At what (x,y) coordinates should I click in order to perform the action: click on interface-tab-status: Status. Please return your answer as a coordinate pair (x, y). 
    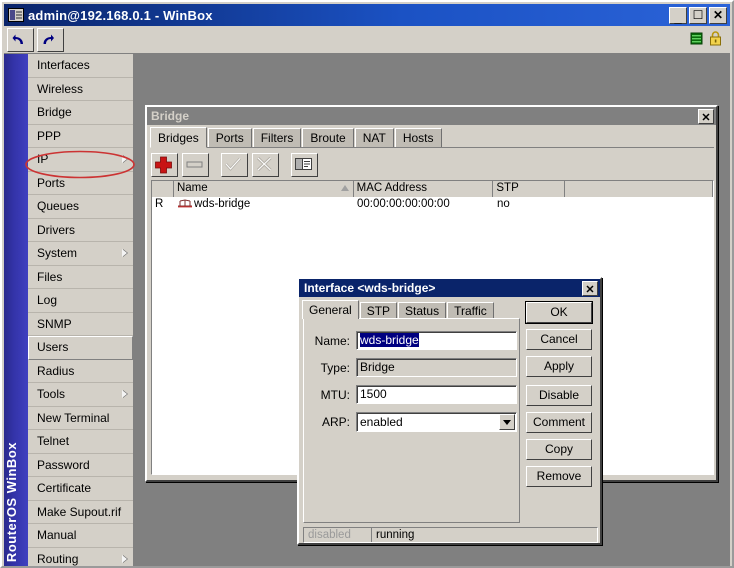
    Looking at the image, I should click on (422, 310).